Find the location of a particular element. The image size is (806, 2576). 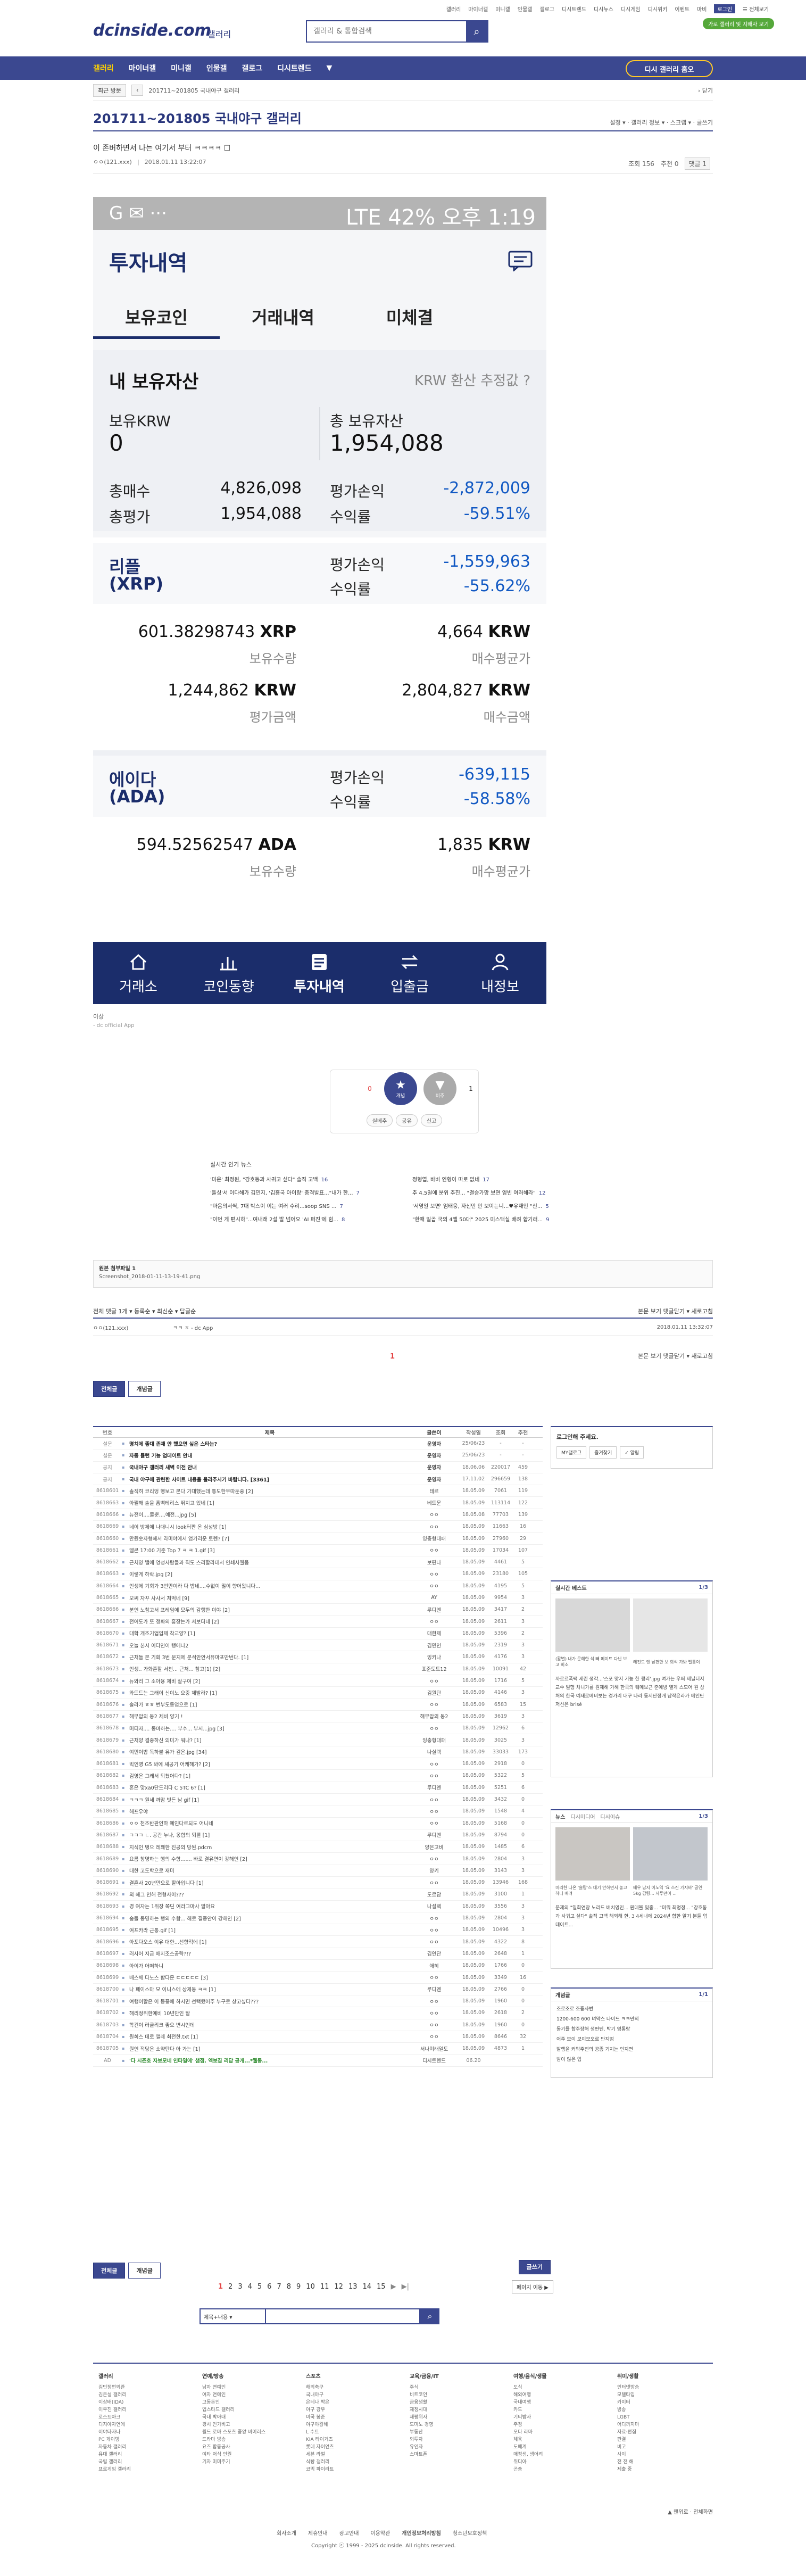

post-author: ㅇㅇ(121.xxx) is located at coordinates (112, 162).